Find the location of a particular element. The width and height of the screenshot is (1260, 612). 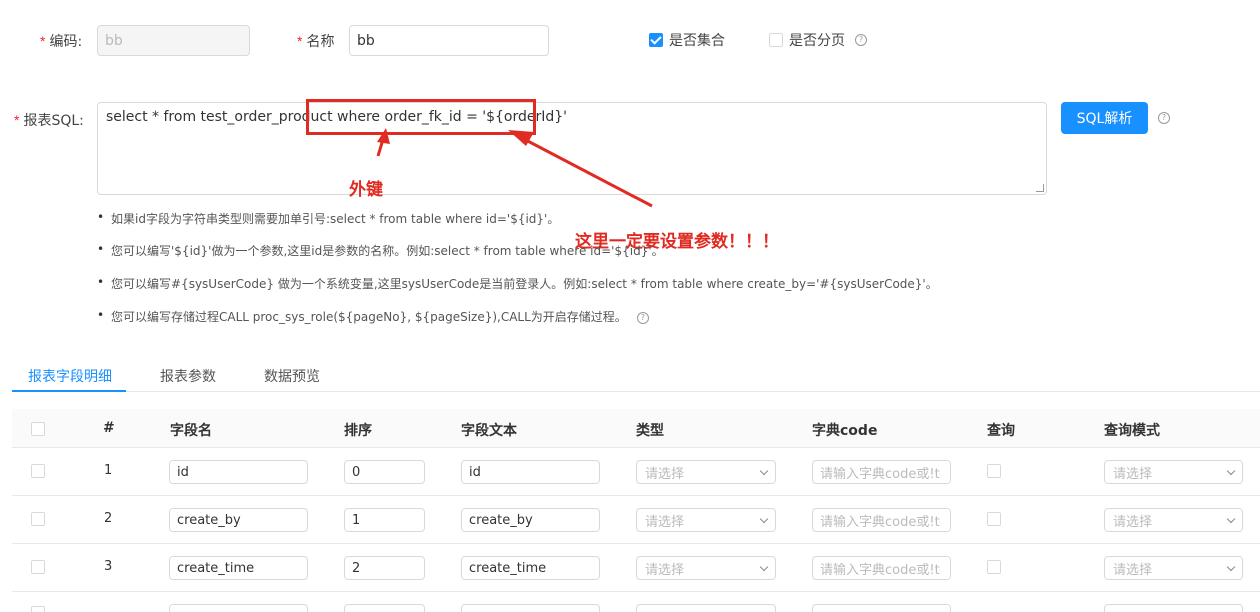

field-name-input: create_time is located at coordinates (238, 568).